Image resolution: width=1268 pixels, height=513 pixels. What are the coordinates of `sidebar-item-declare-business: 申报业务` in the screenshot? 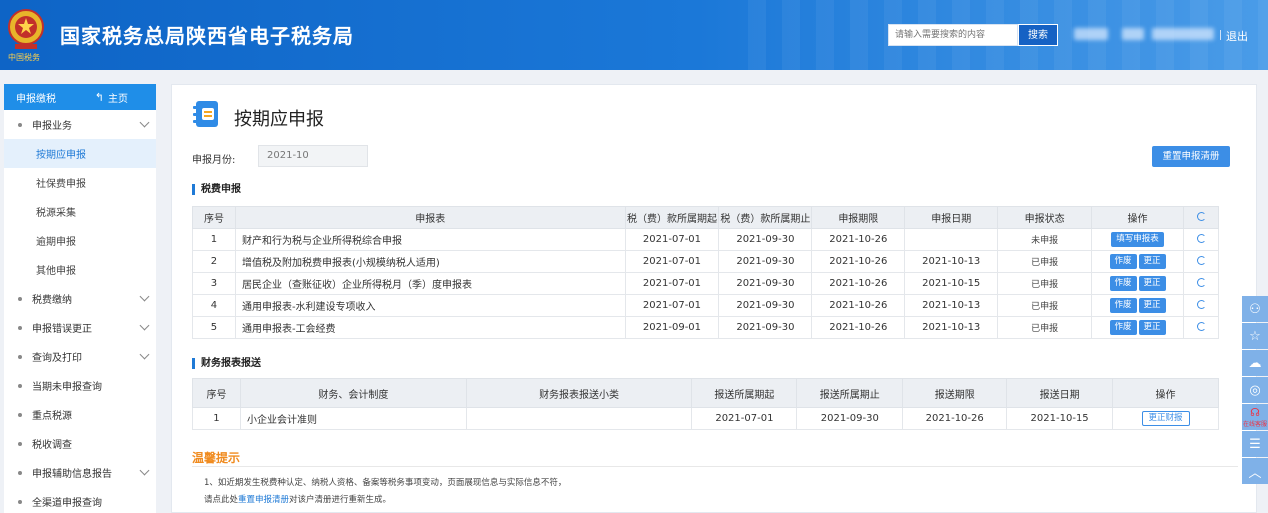 It's located at (80, 124).